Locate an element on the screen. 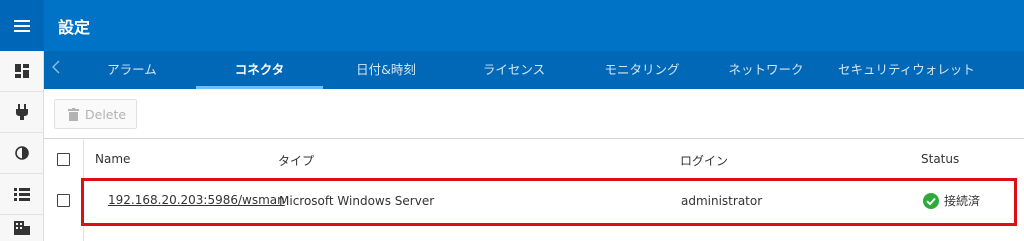  tab-security-wallet: セキュリティウォレット is located at coordinates (906, 70).